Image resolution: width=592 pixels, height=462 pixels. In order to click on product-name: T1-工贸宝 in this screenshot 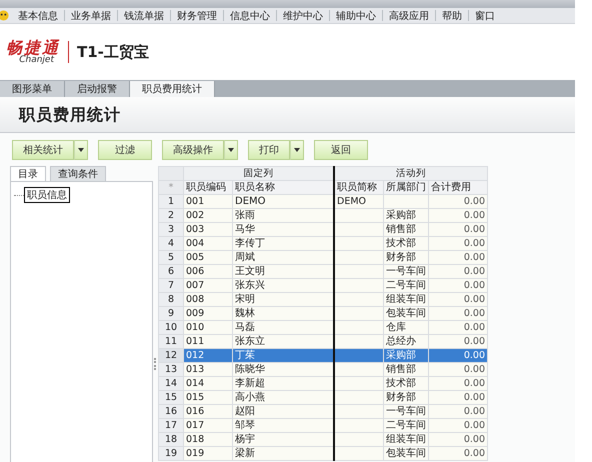, I will do `click(113, 52)`.